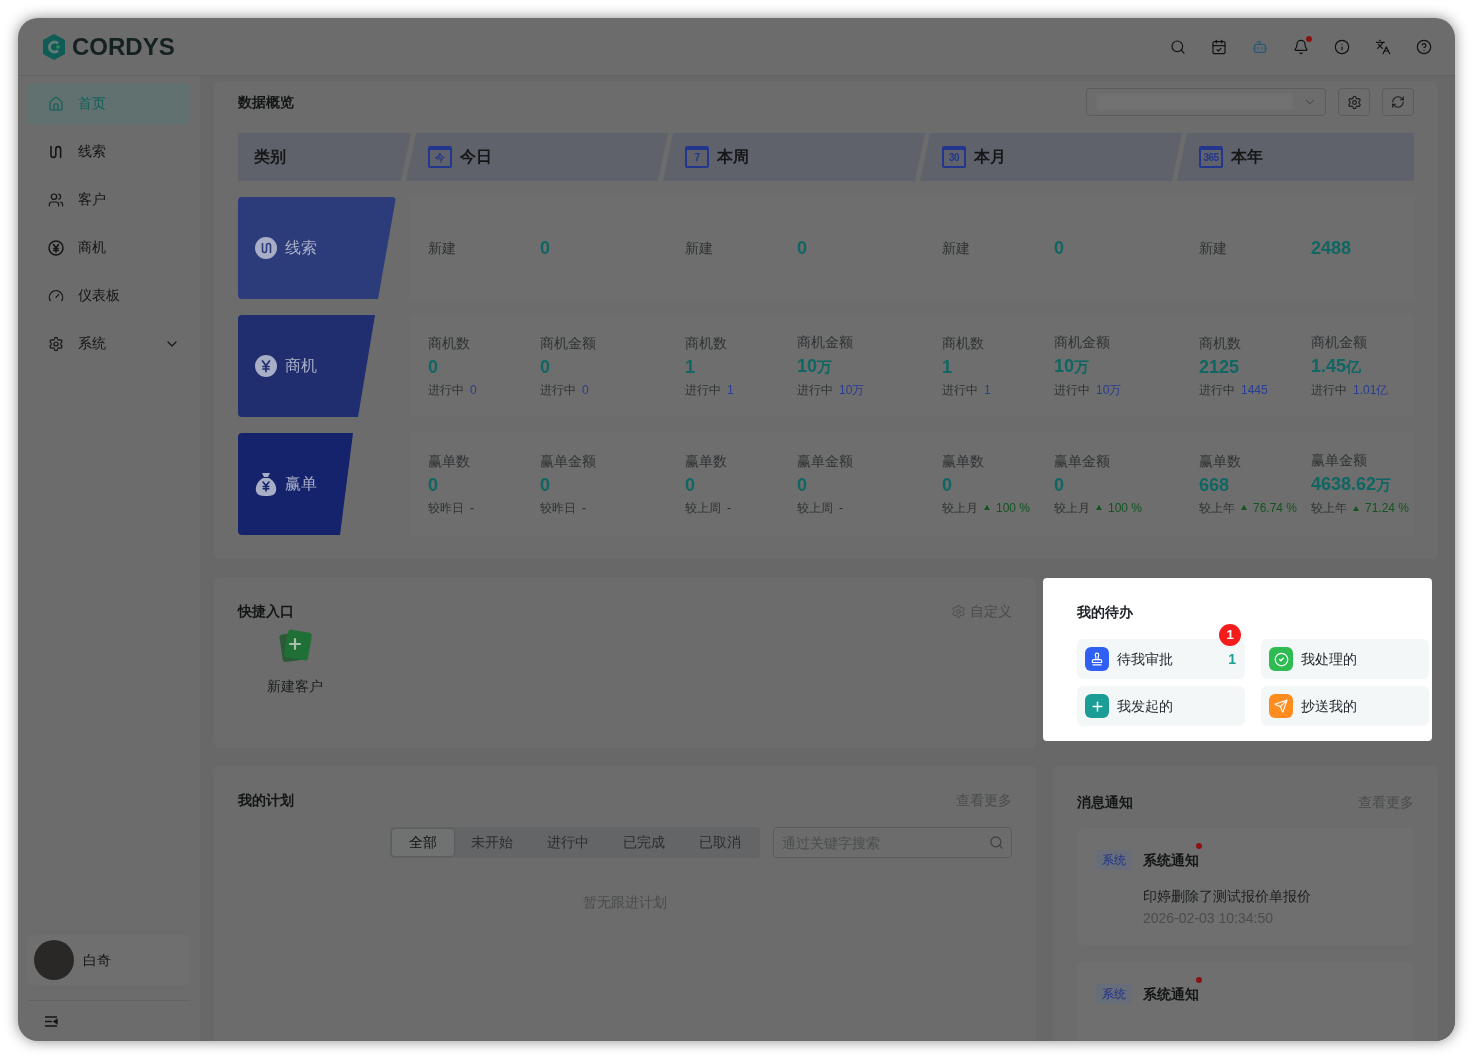  Describe the element at coordinates (56, 199) in the screenshot. I see `users-icon` at that location.